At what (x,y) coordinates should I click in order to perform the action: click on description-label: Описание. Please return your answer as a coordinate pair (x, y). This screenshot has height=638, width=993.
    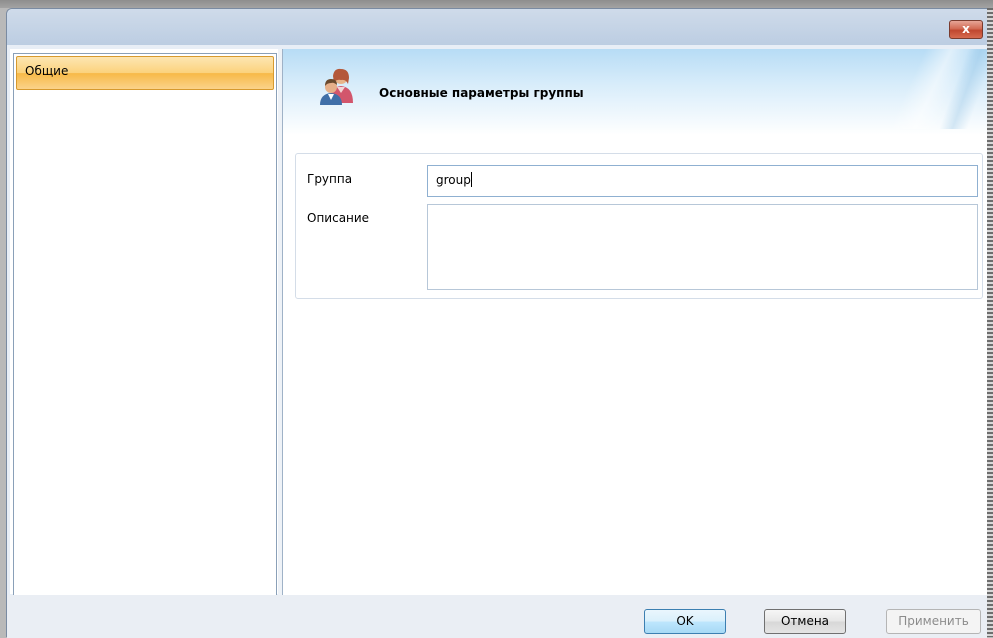
    Looking at the image, I should click on (338, 218).